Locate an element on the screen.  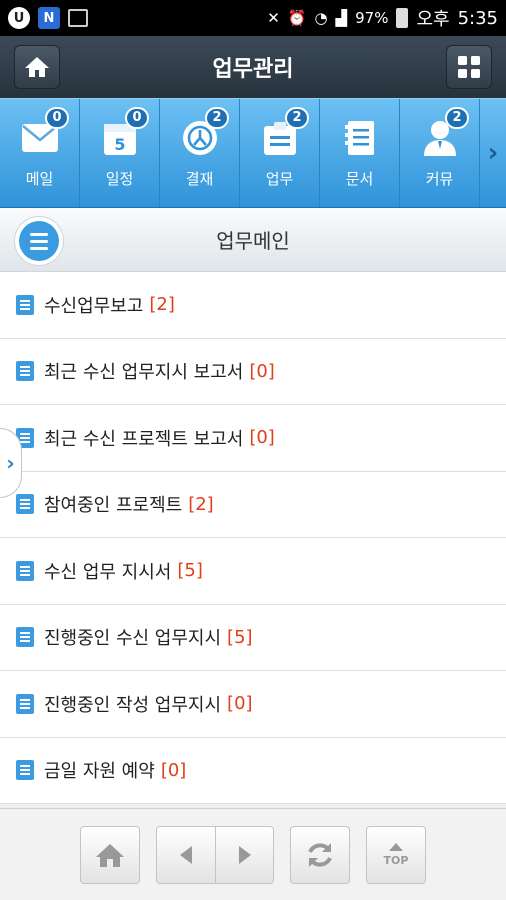
list-item: 참여중인 프로젝트 [2] is located at coordinates (253, 505).